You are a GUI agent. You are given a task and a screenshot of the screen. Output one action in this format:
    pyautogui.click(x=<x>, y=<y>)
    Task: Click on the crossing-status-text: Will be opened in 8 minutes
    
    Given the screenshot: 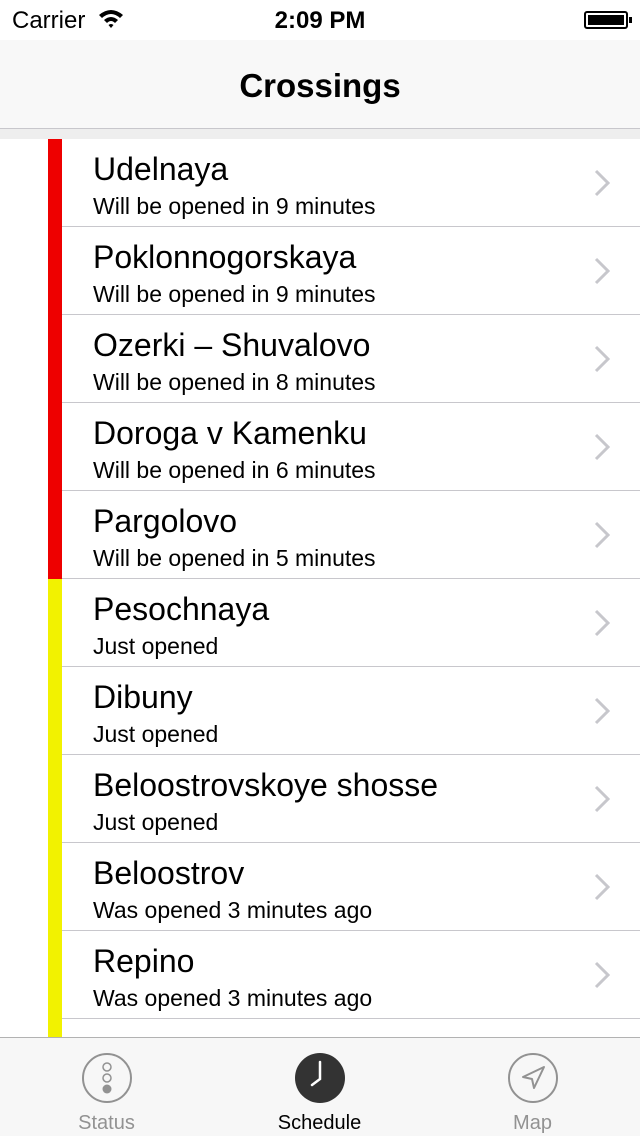 What is the action you would take?
    pyautogui.click(x=234, y=382)
    